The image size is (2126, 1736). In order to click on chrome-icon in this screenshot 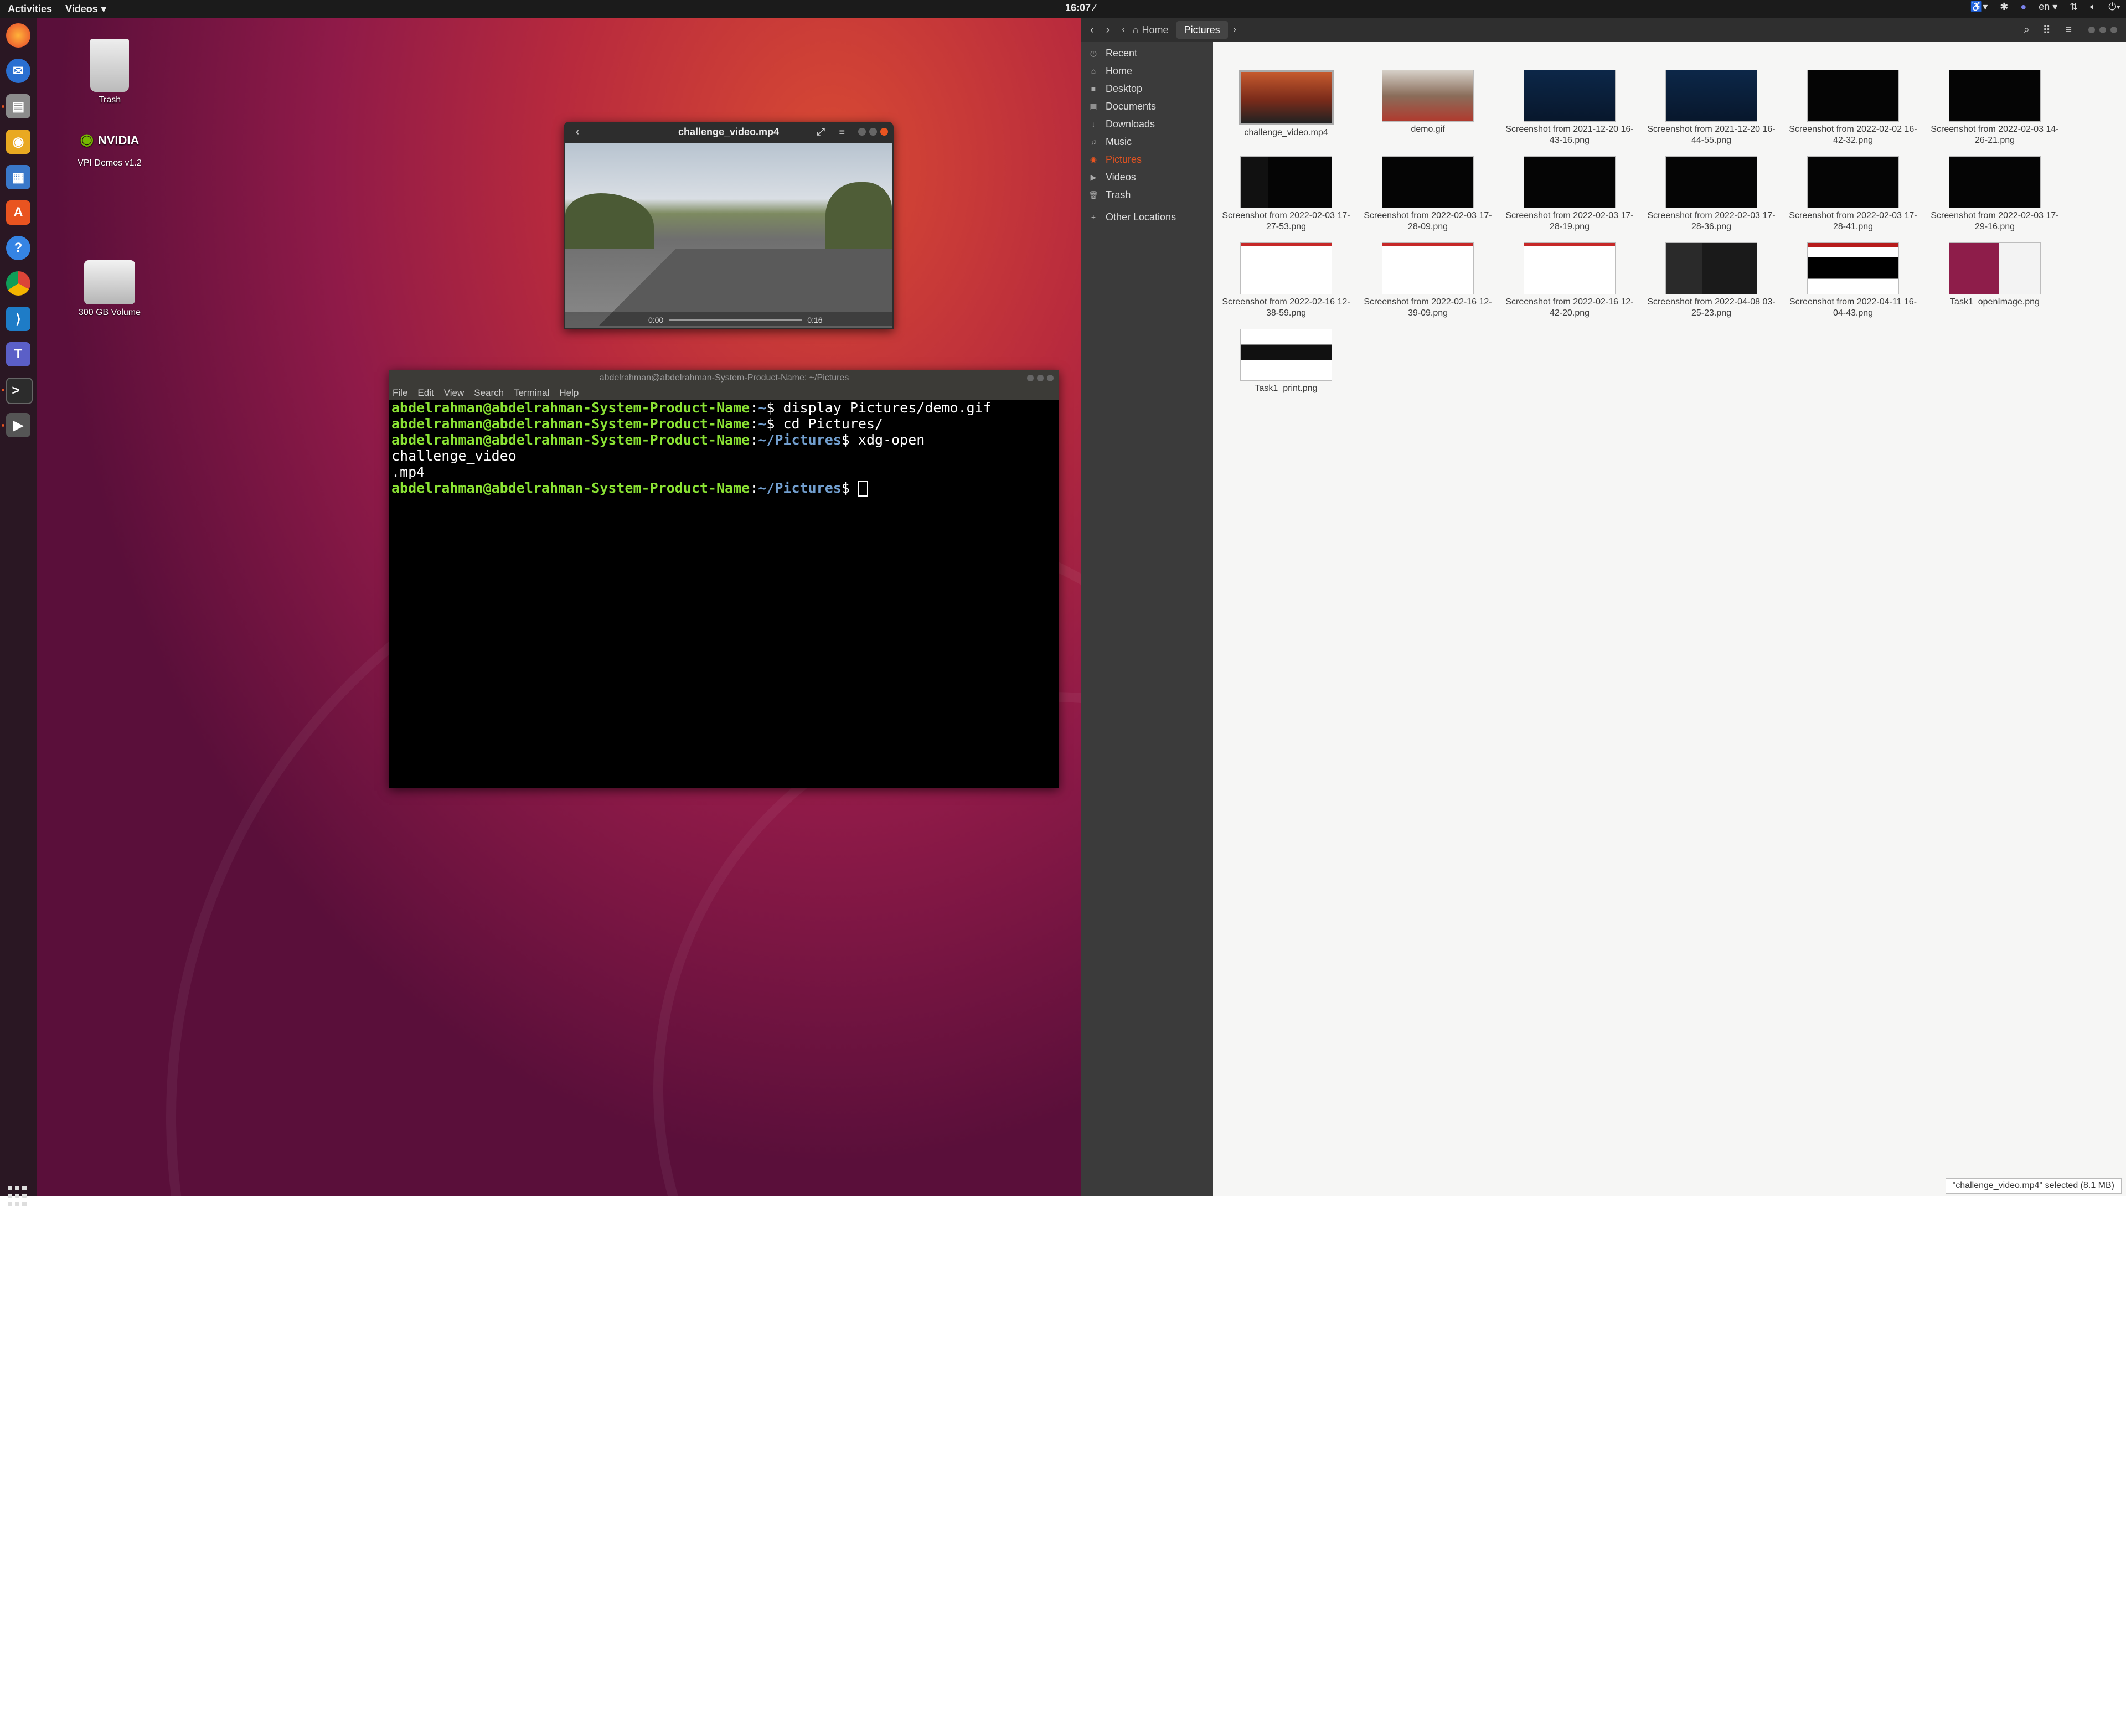, I will do `click(18, 283)`.